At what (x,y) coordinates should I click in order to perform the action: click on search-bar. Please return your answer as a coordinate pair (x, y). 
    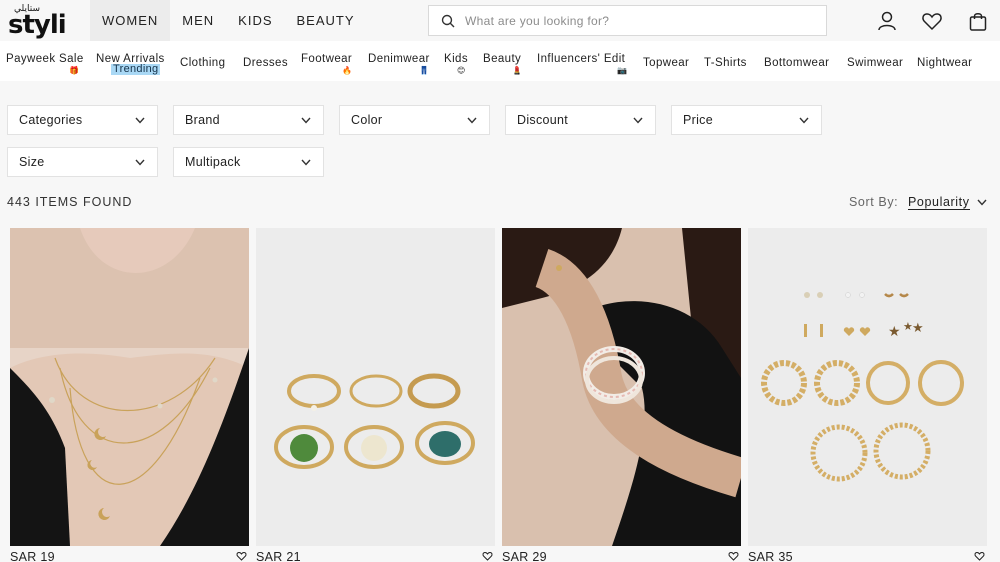
    Looking at the image, I should click on (627, 20).